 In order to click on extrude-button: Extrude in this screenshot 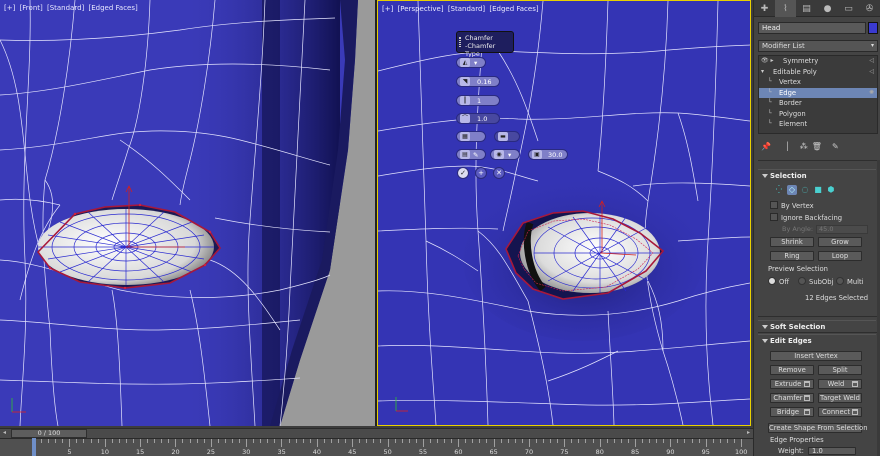, I will do `click(792, 384)`.